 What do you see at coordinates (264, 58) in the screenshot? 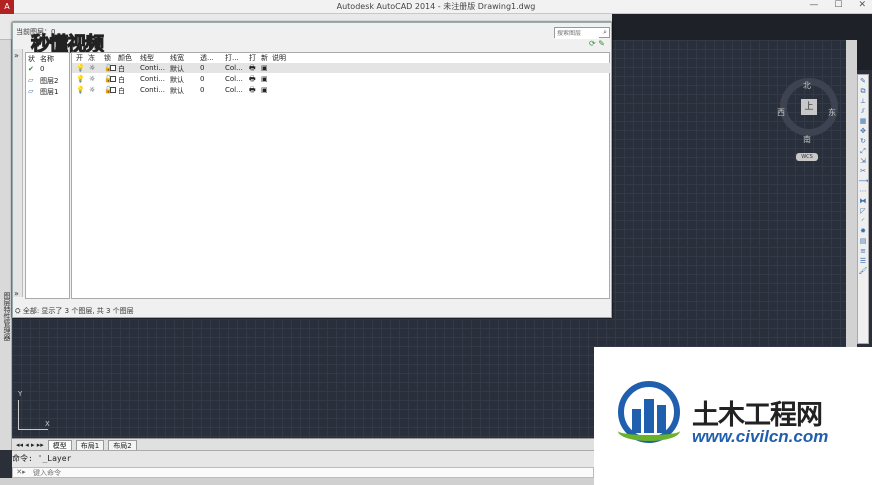
I see `col-newvp: 新` at bounding box center [264, 58].